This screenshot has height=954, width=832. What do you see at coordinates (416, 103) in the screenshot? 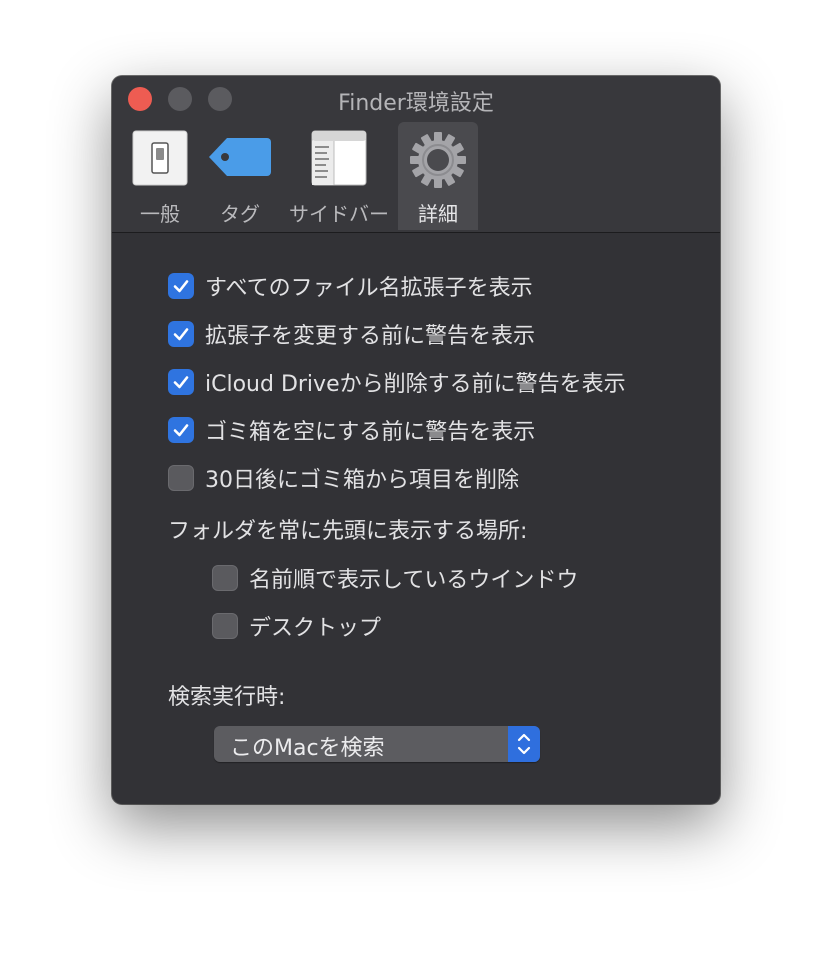
I see `window-title: Finder環境設定` at bounding box center [416, 103].